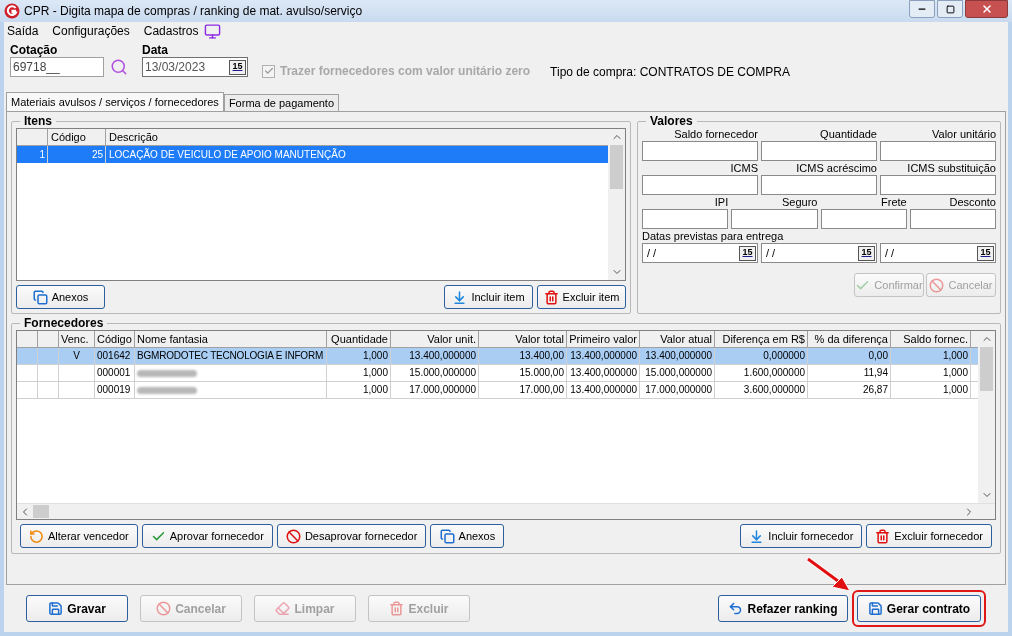 This screenshot has width=1012, height=636. What do you see at coordinates (929, 536) in the screenshot?
I see `delete-button: Excluir fornecedor` at bounding box center [929, 536].